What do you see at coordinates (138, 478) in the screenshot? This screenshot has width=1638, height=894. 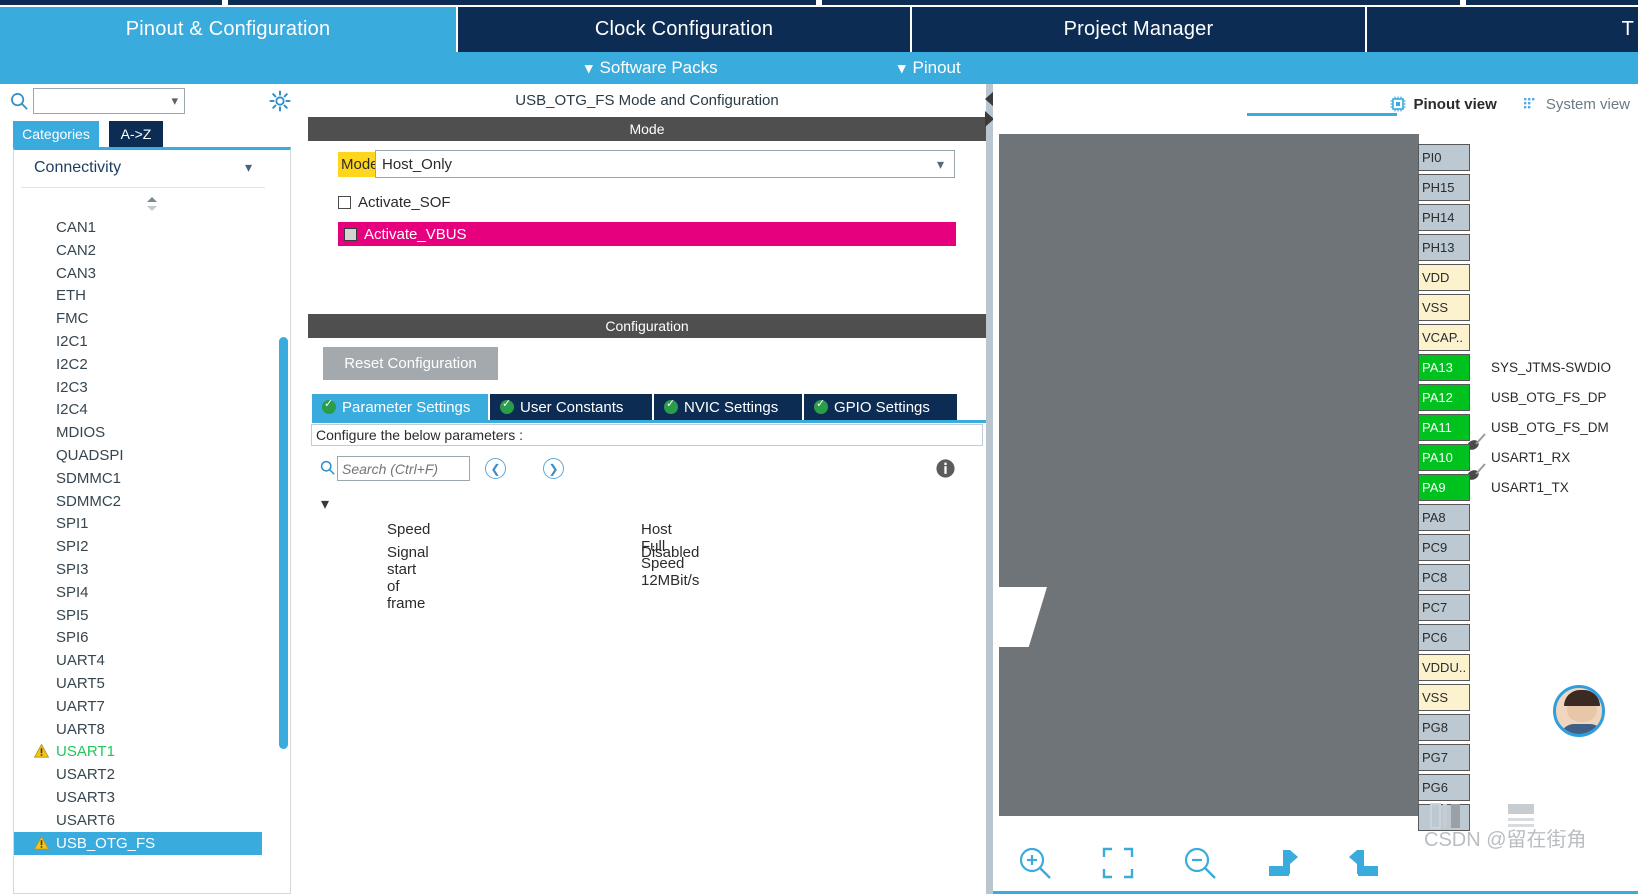 I see `sidebar-item-sdmmc1: SDMMC1` at bounding box center [138, 478].